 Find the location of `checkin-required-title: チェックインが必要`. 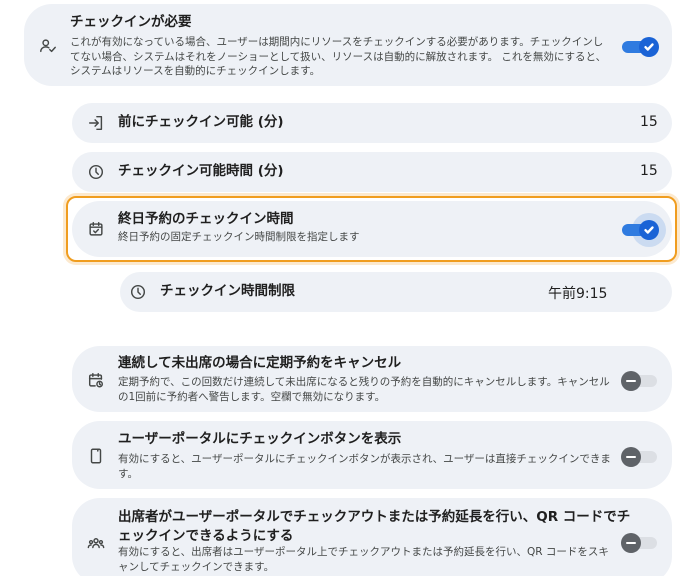

checkin-required-title: チェックインが必要 is located at coordinates (131, 22).